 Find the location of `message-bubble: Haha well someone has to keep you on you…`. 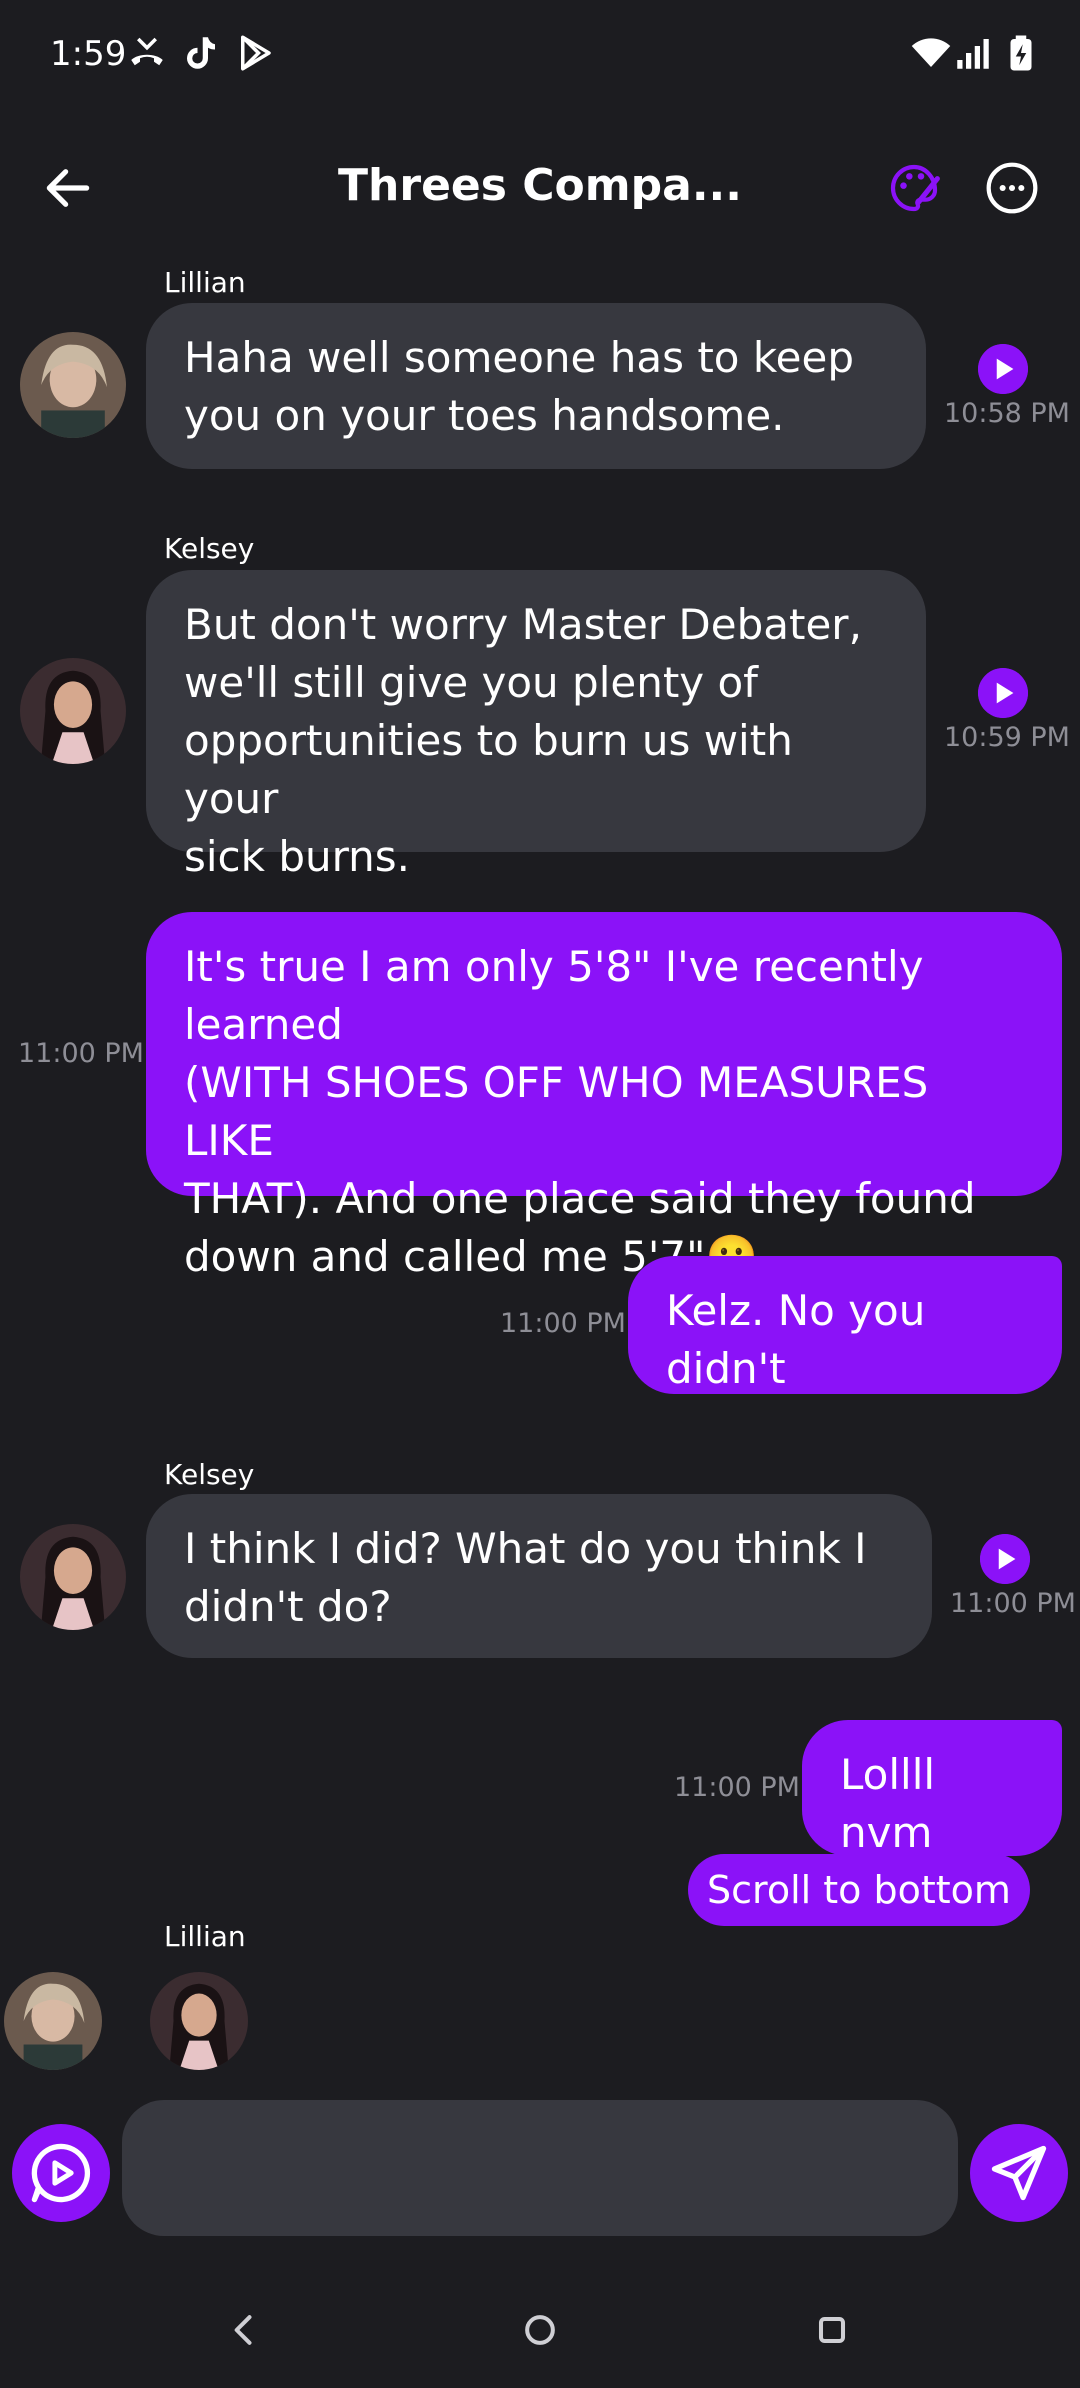

message-bubble: Haha well someone has to keep you on you… is located at coordinates (536, 386).